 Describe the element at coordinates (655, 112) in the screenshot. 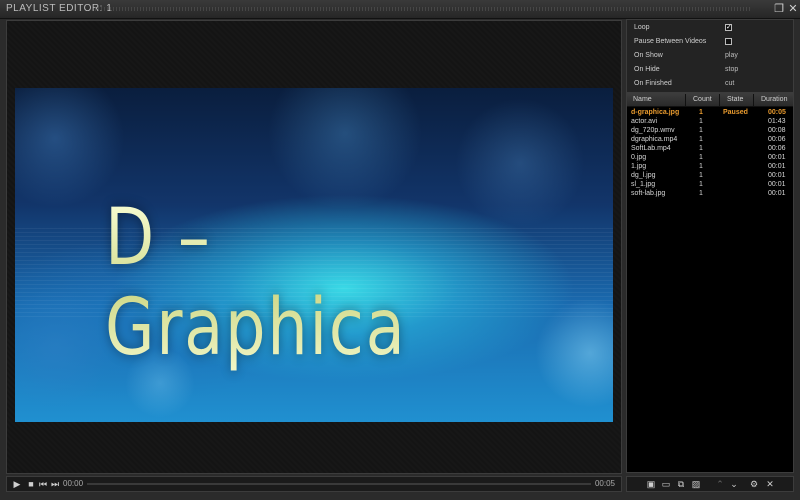

I see `playlist-cell-name: d-graphica.jpg` at that location.